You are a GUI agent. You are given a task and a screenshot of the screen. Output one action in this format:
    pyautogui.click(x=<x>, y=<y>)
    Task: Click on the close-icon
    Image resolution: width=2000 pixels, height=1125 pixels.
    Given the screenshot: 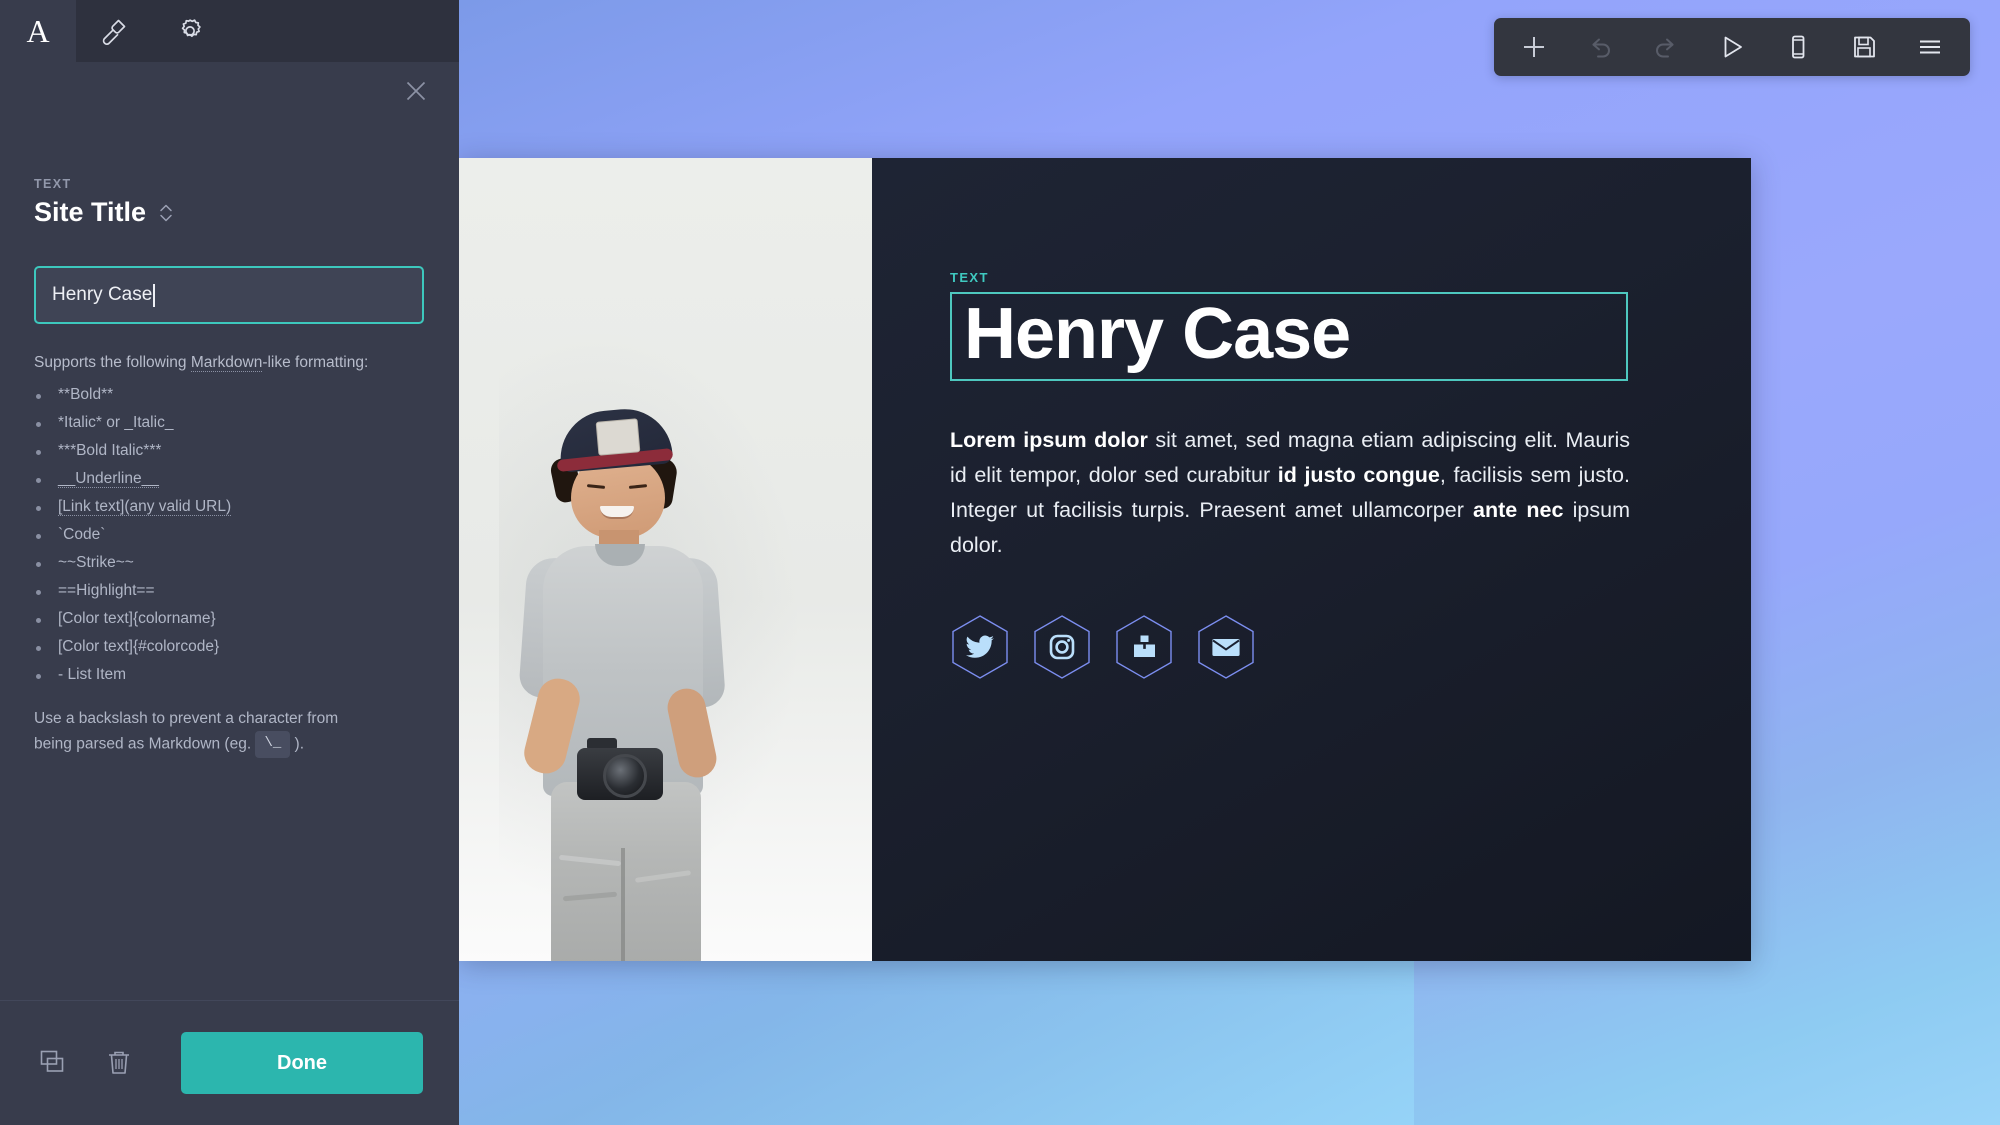 What is the action you would take?
    pyautogui.click(x=416, y=91)
    